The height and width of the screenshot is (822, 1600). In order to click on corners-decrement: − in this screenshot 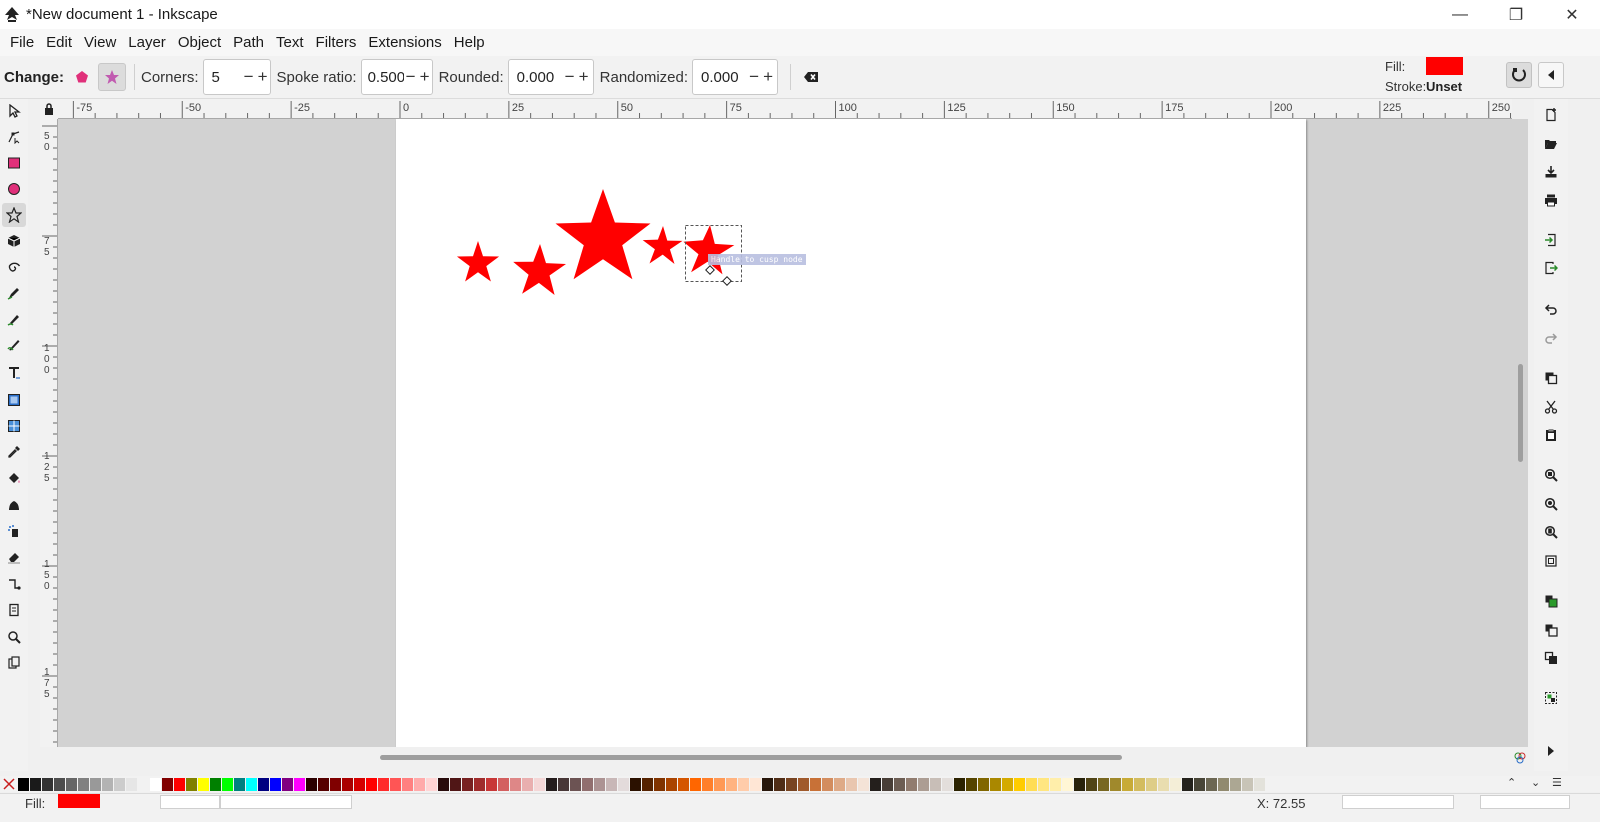, I will do `click(249, 77)`.